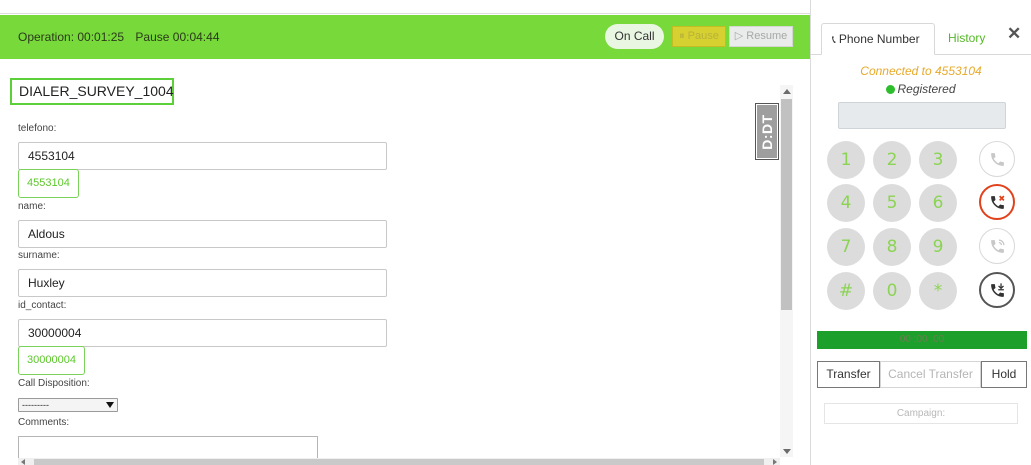 The image size is (1031, 465). What do you see at coordinates (846, 203) in the screenshot?
I see `keypad-key-4: 4` at bounding box center [846, 203].